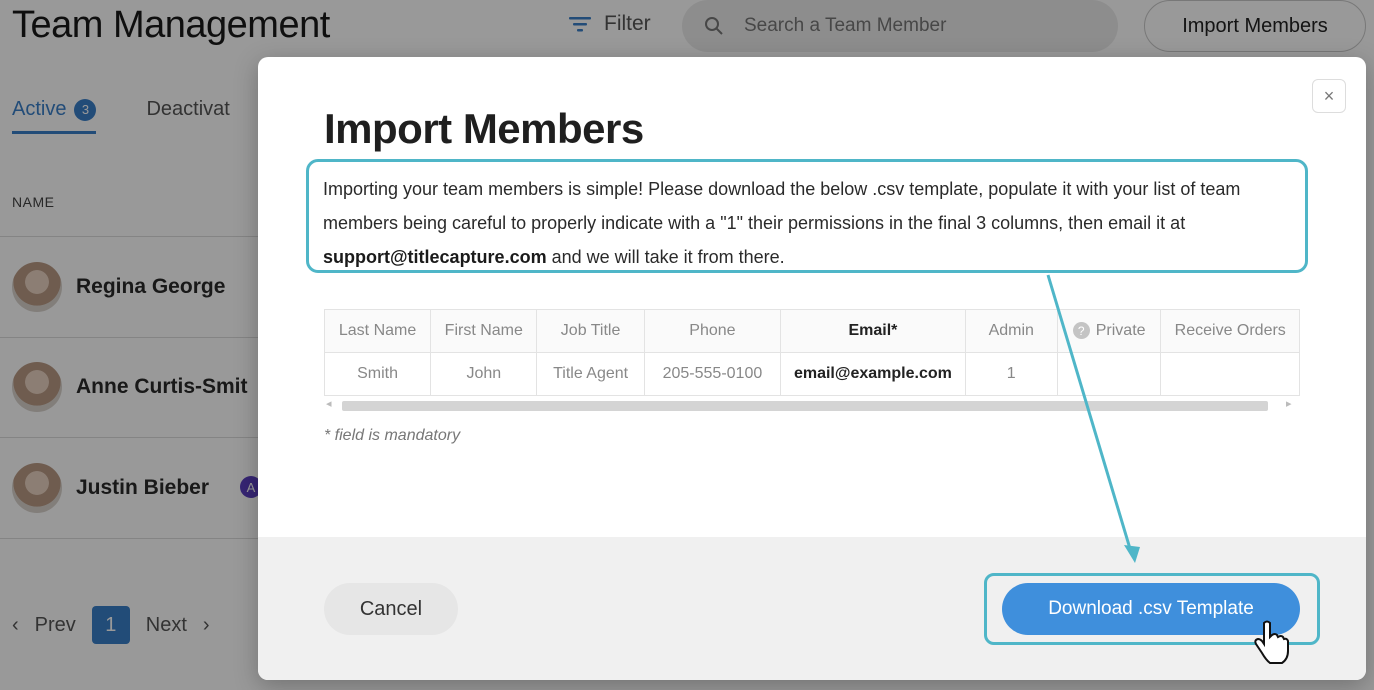 The width and height of the screenshot is (1374, 690). Describe the element at coordinates (1132, 554) in the screenshot. I see `arrowhead-icon` at that location.